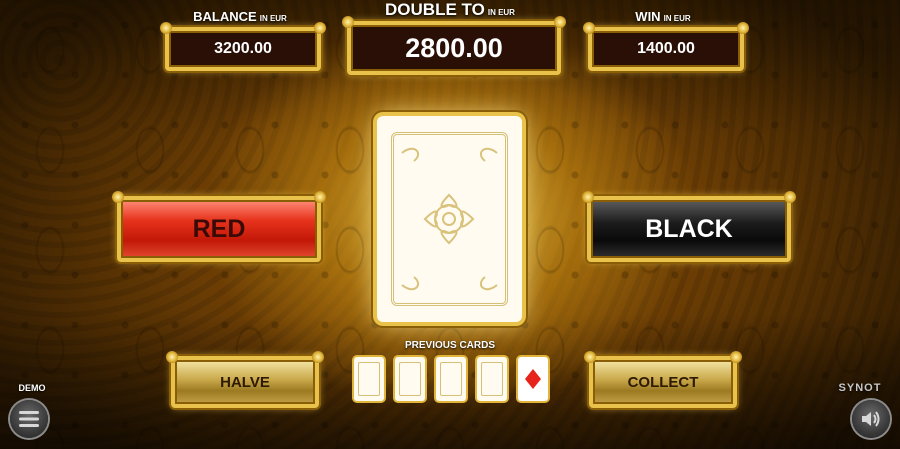 This screenshot has width=900, height=449. I want to click on halve-button-label: HALVE, so click(245, 382).